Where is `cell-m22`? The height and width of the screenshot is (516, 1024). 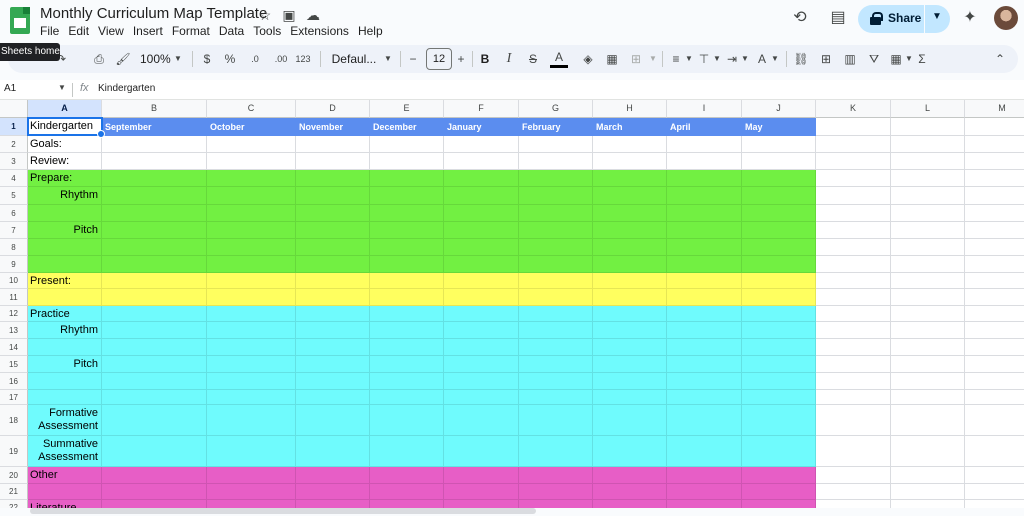
cell-m22 is located at coordinates (994, 504).